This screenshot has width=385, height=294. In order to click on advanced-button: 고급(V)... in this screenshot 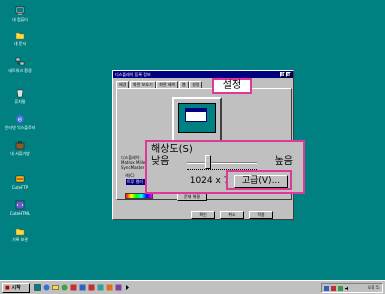, I will do `click(261, 181)`.